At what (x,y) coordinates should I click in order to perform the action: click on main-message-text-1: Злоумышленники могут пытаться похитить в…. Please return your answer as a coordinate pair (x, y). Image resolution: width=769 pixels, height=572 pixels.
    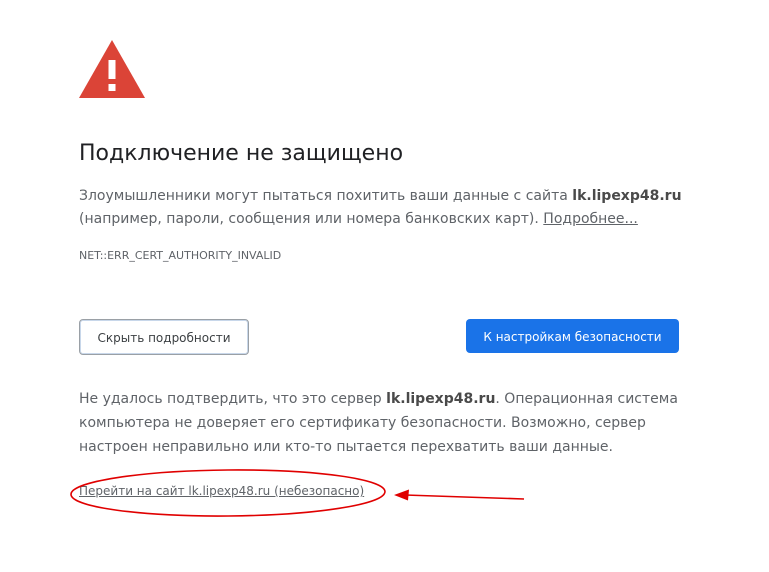
    Looking at the image, I should click on (326, 196).